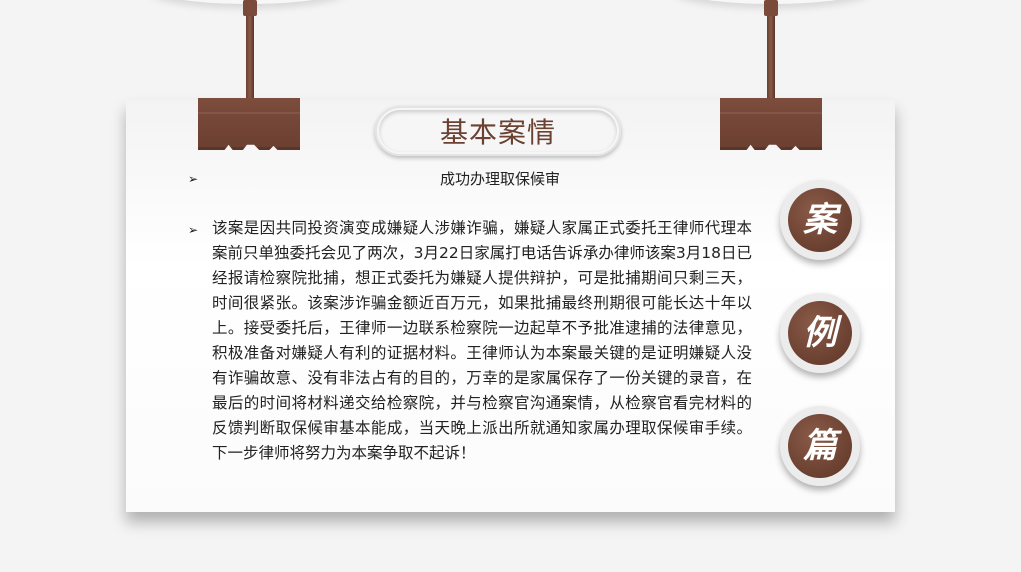  What do you see at coordinates (250, 8) in the screenshot?
I see `rope-knot-left` at bounding box center [250, 8].